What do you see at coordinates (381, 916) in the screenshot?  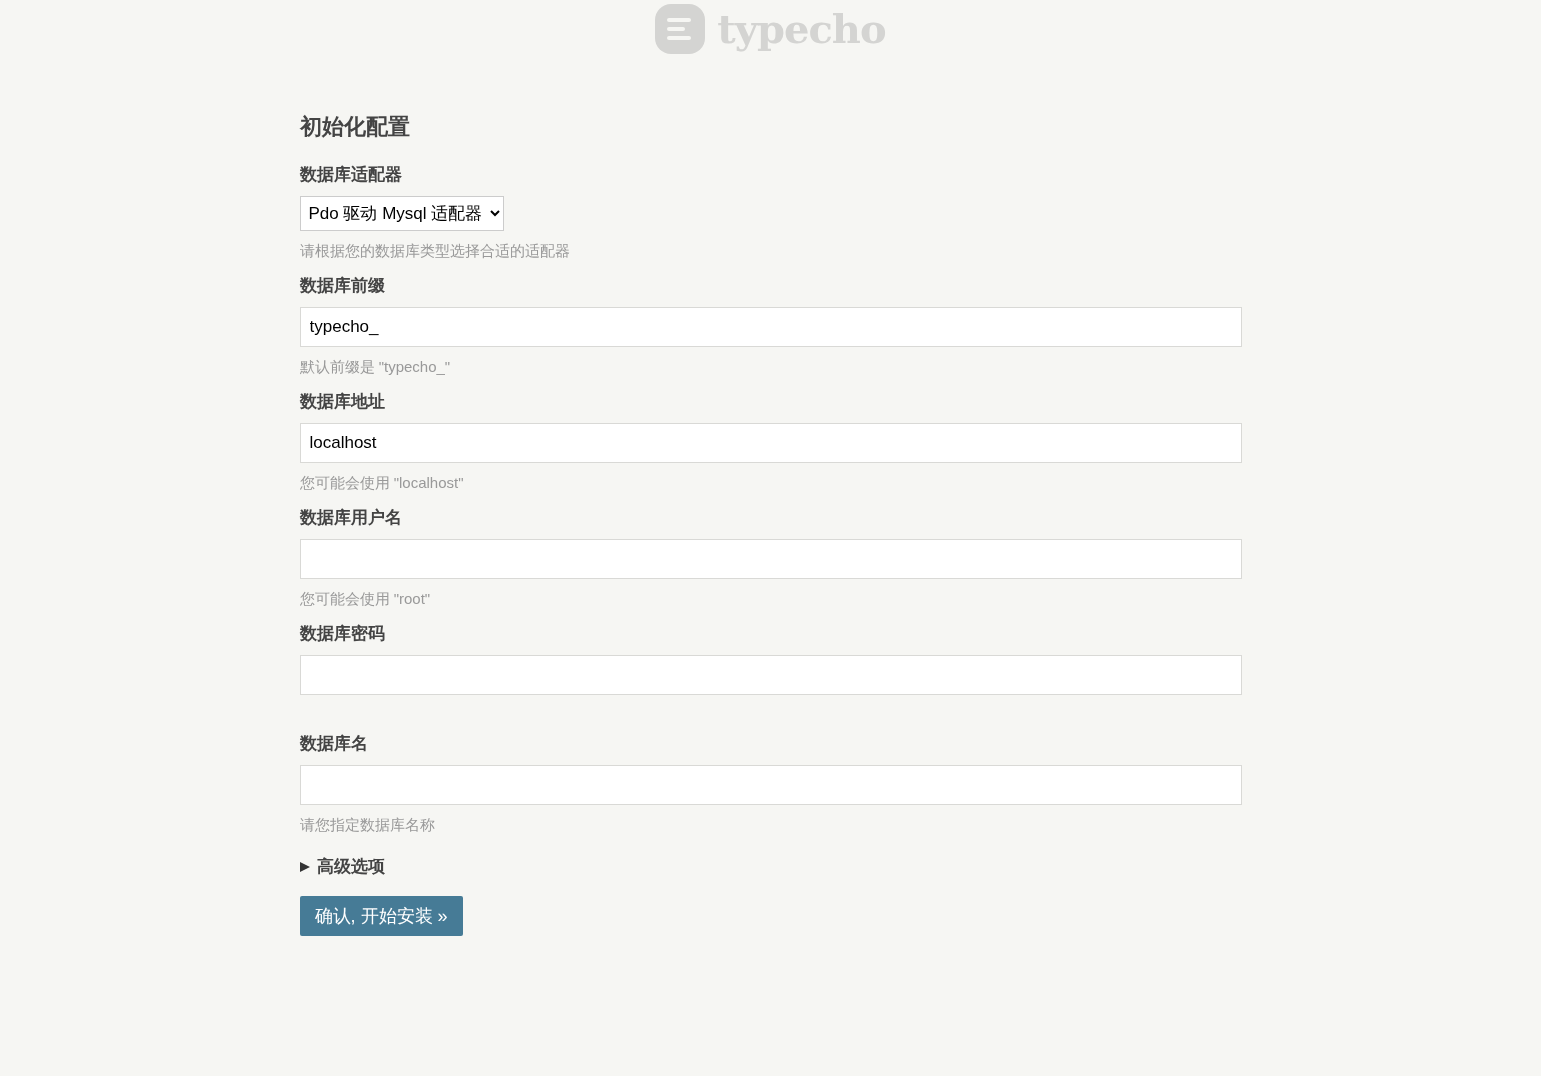 I see `install-button: 确认, 开始安装 »` at bounding box center [381, 916].